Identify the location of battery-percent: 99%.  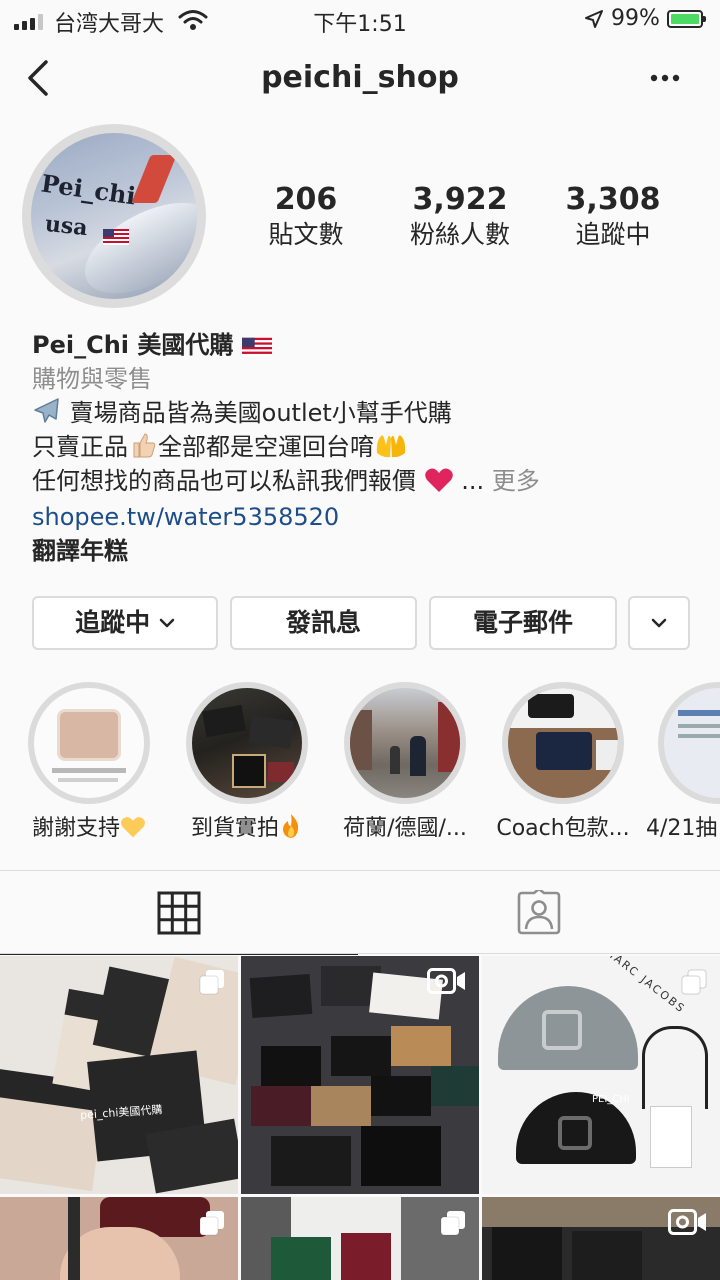
(635, 18).